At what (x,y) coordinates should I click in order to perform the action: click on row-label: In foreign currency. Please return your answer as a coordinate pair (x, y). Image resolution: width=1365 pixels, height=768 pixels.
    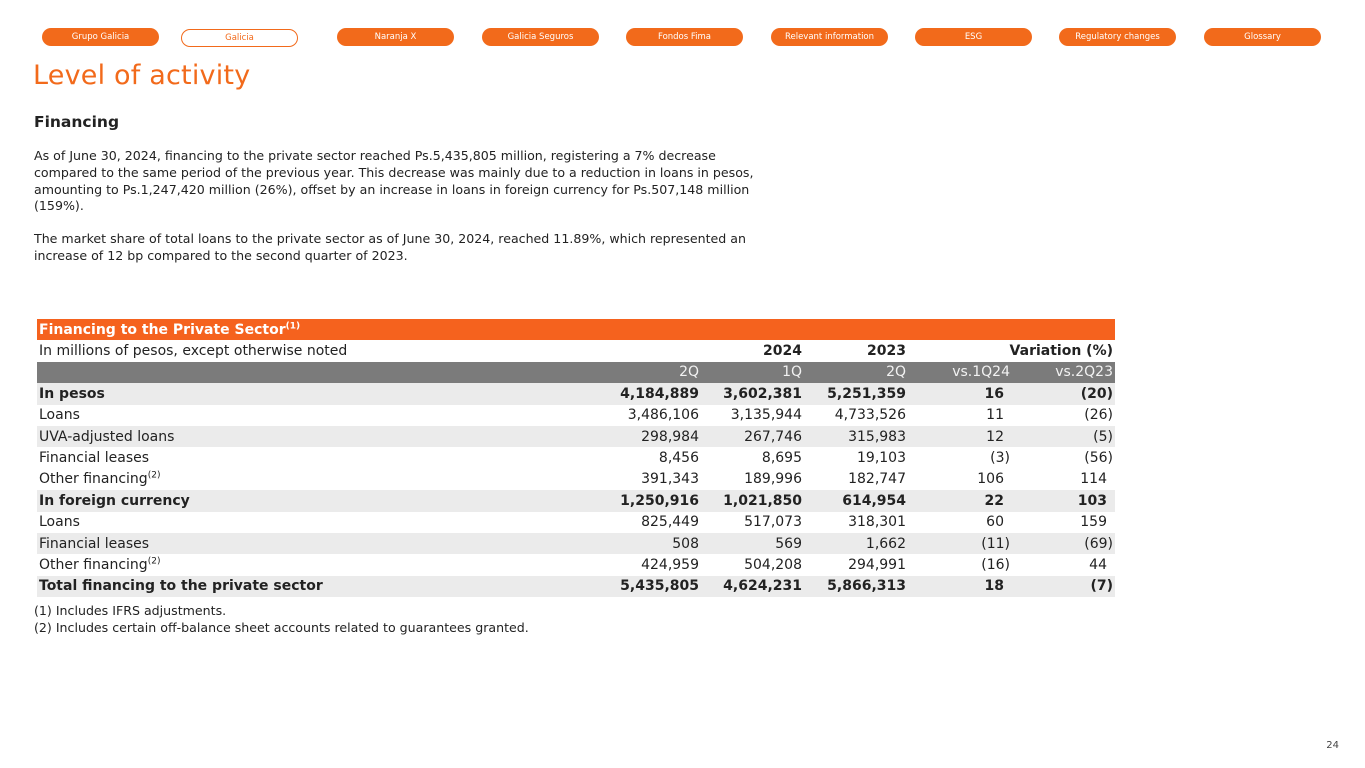
    Looking at the image, I should click on (317, 501).